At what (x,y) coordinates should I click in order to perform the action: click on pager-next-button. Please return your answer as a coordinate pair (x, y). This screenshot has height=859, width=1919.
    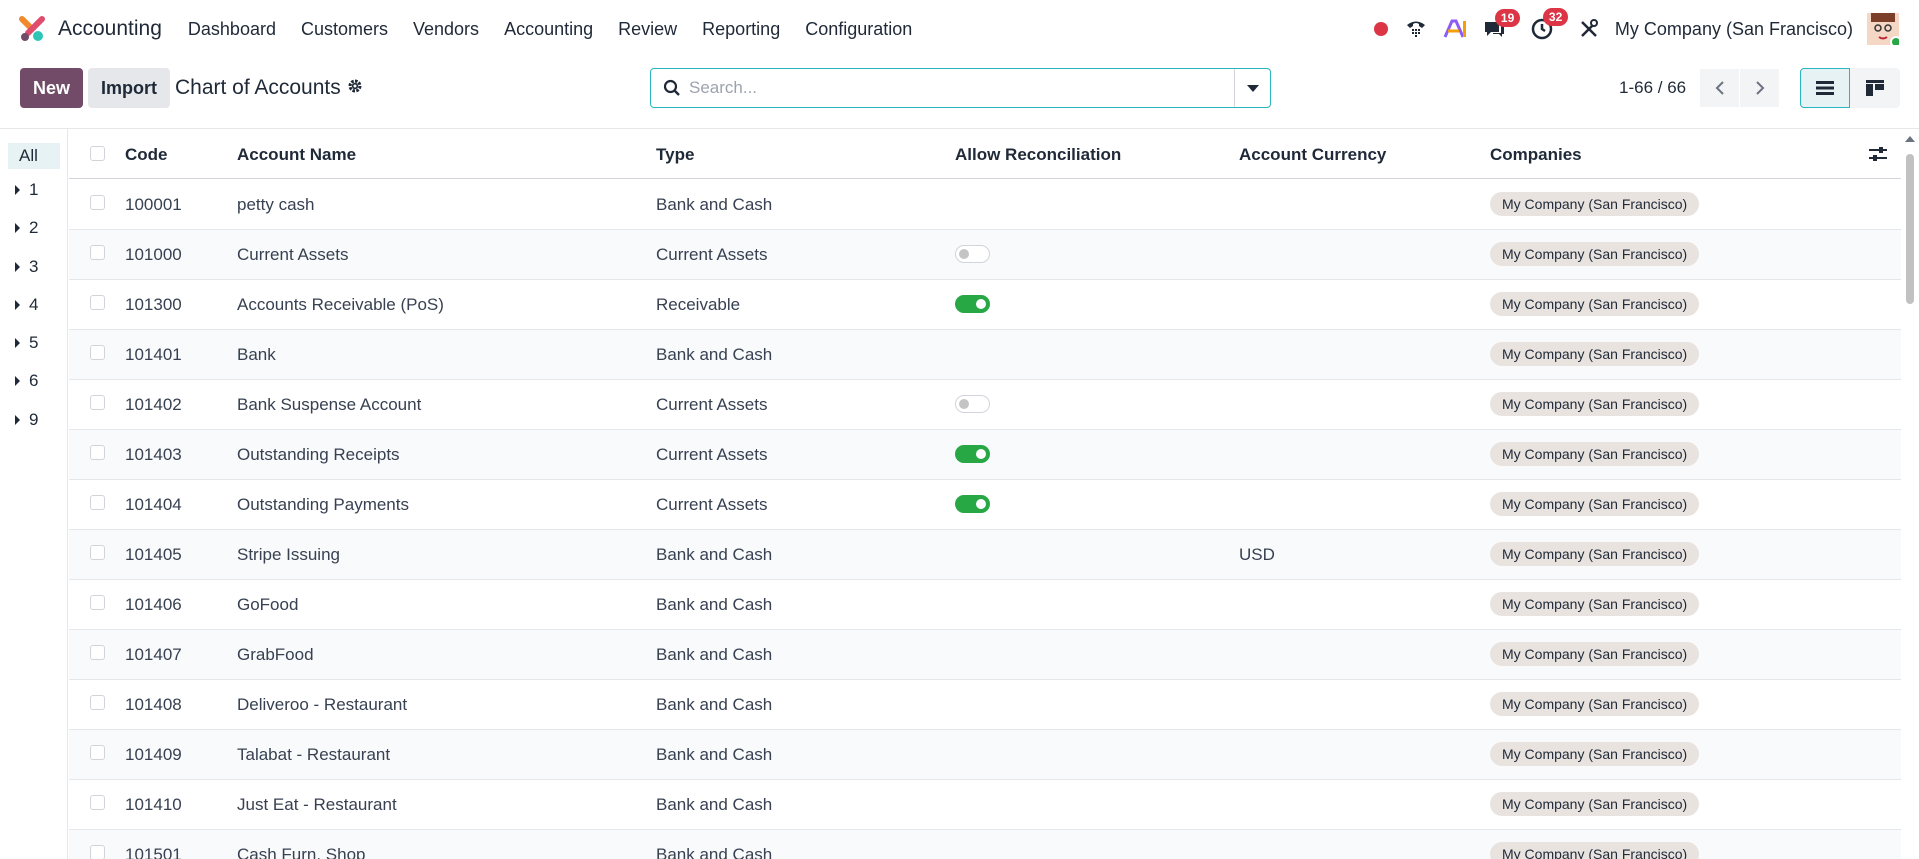
    Looking at the image, I should click on (1759, 88).